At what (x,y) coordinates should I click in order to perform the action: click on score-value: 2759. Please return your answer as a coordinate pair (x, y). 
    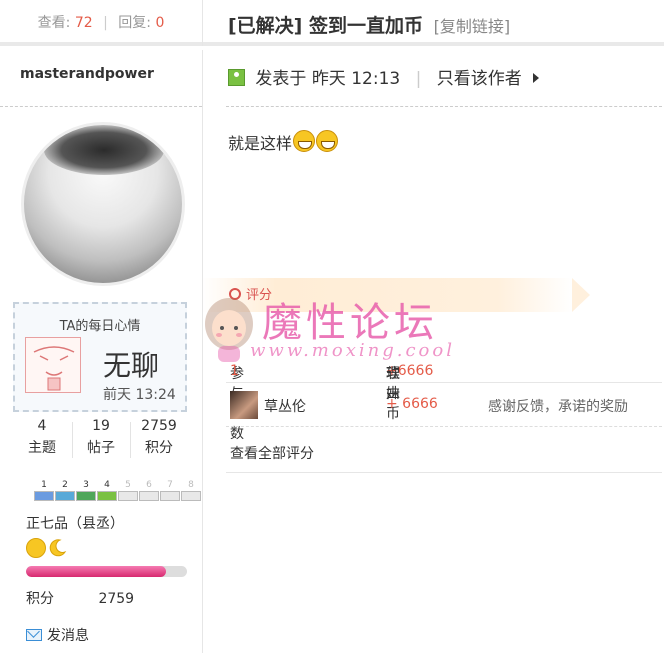
    Looking at the image, I should click on (116, 599).